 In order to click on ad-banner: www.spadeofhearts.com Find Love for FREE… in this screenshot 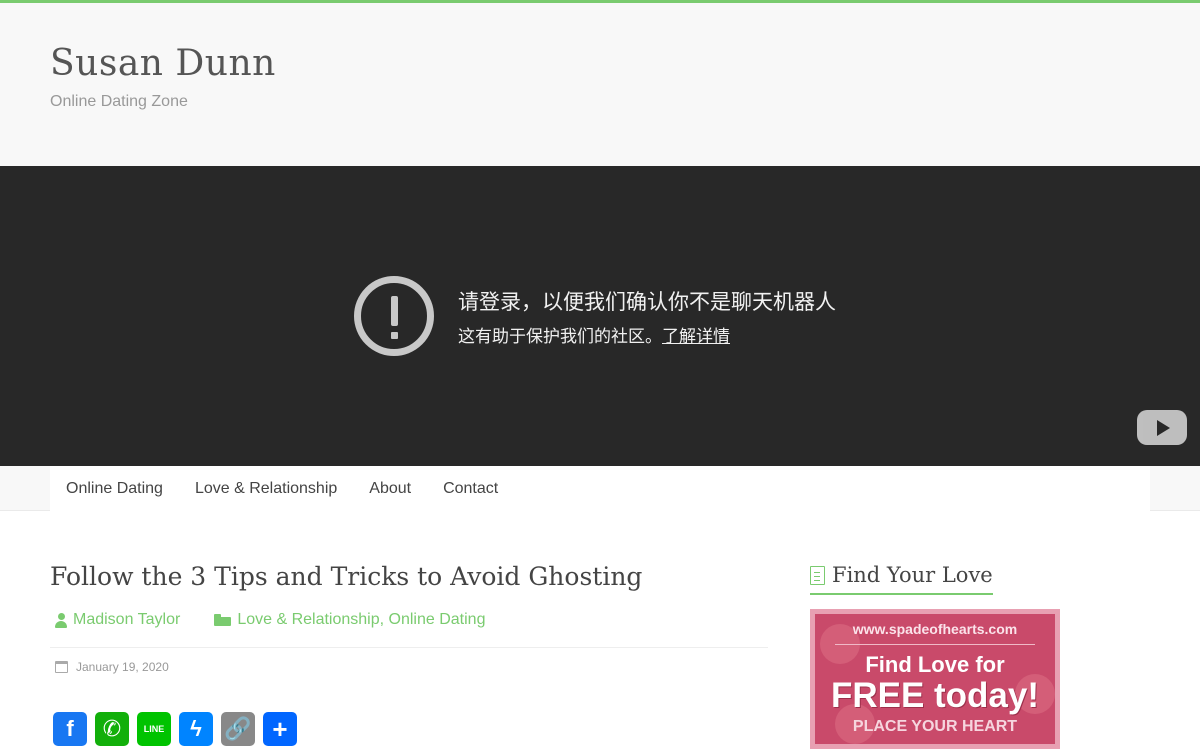, I will do `click(935, 679)`.